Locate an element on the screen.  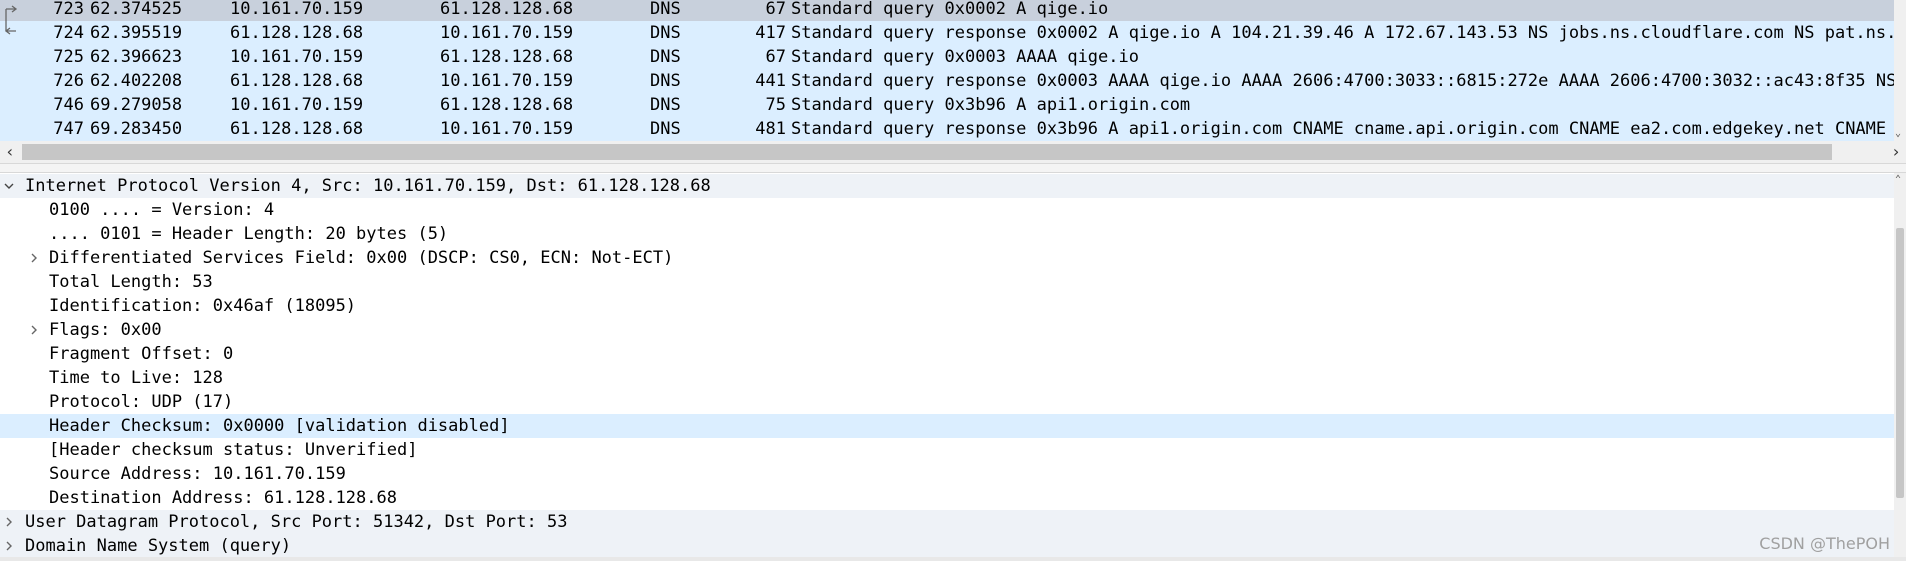
bottom-border is located at coordinates (953, 559).